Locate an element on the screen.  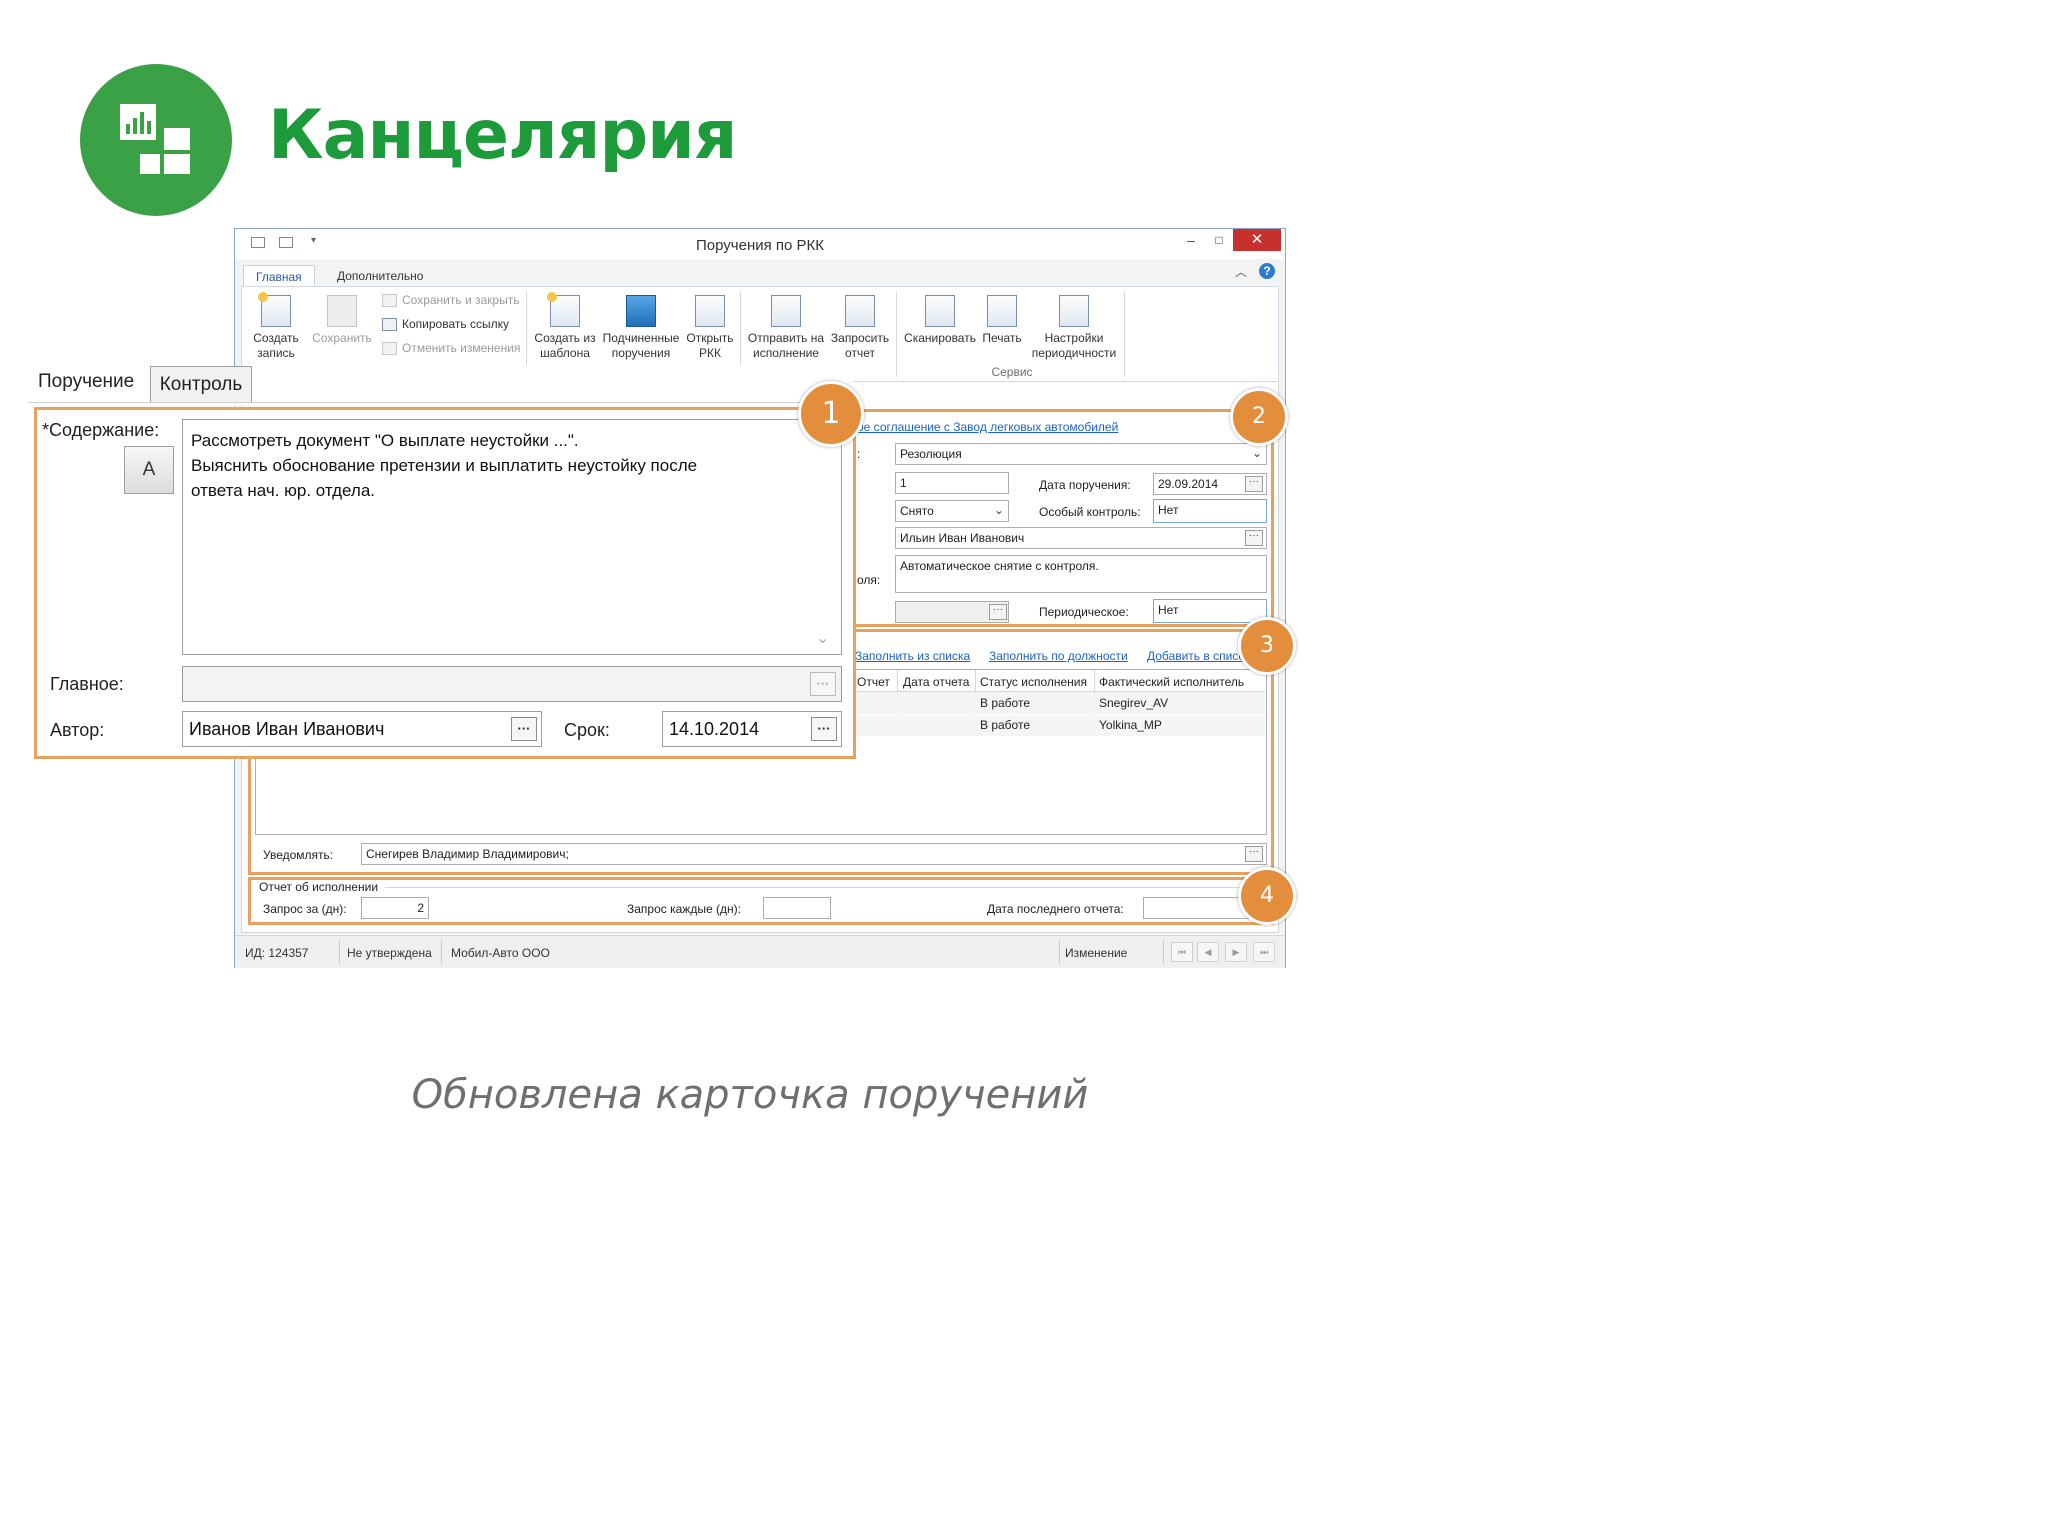
app-logo is located at coordinates (156, 140).